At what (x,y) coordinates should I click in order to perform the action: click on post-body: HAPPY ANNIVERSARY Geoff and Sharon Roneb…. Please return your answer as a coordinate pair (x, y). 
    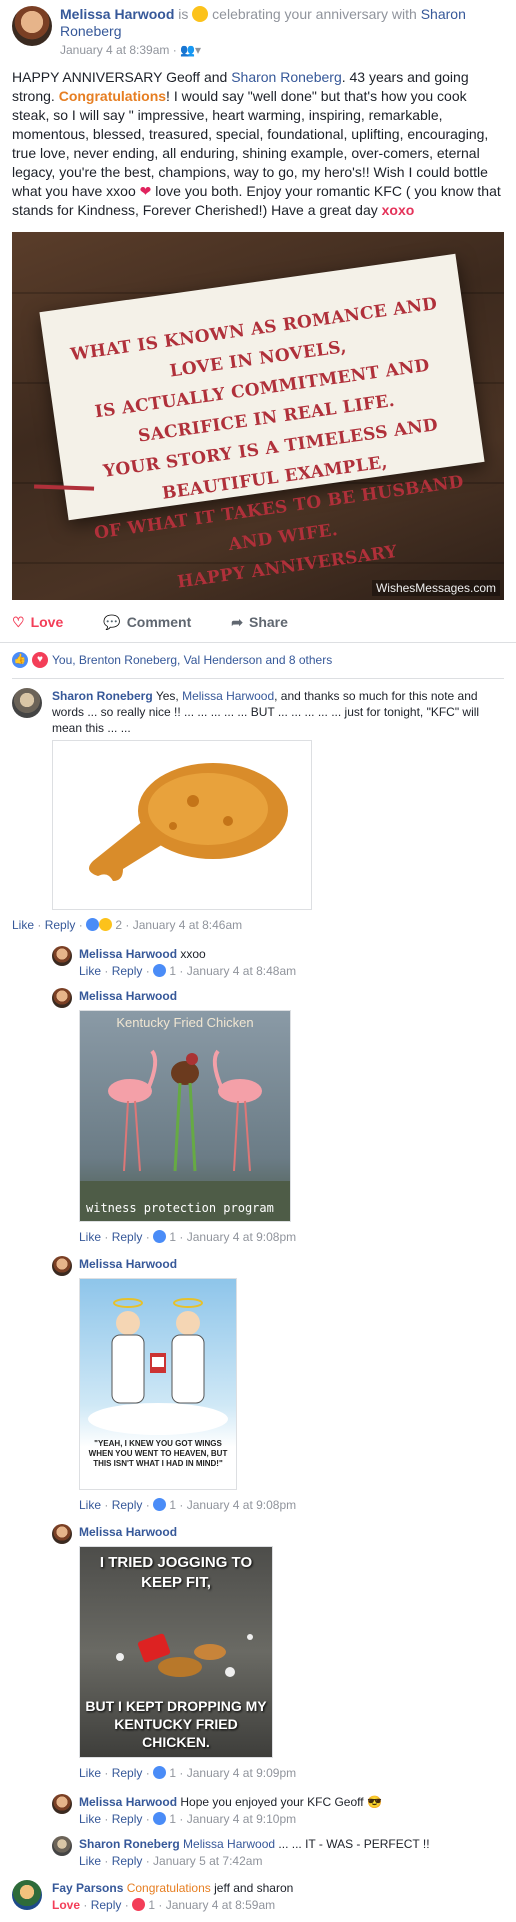
    Looking at the image, I should click on (258, 144).